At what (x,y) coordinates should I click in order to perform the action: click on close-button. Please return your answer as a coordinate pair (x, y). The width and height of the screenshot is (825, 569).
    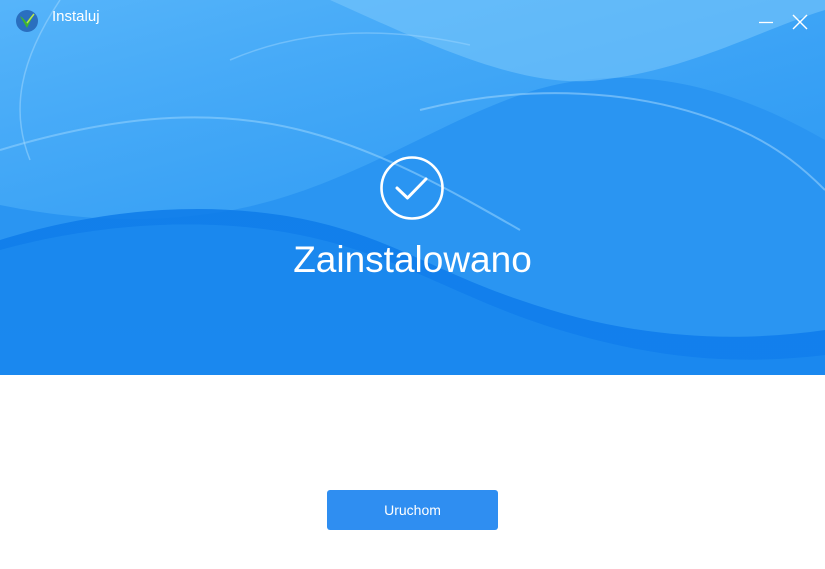
    Looking at the image, I should click on (800, 22).